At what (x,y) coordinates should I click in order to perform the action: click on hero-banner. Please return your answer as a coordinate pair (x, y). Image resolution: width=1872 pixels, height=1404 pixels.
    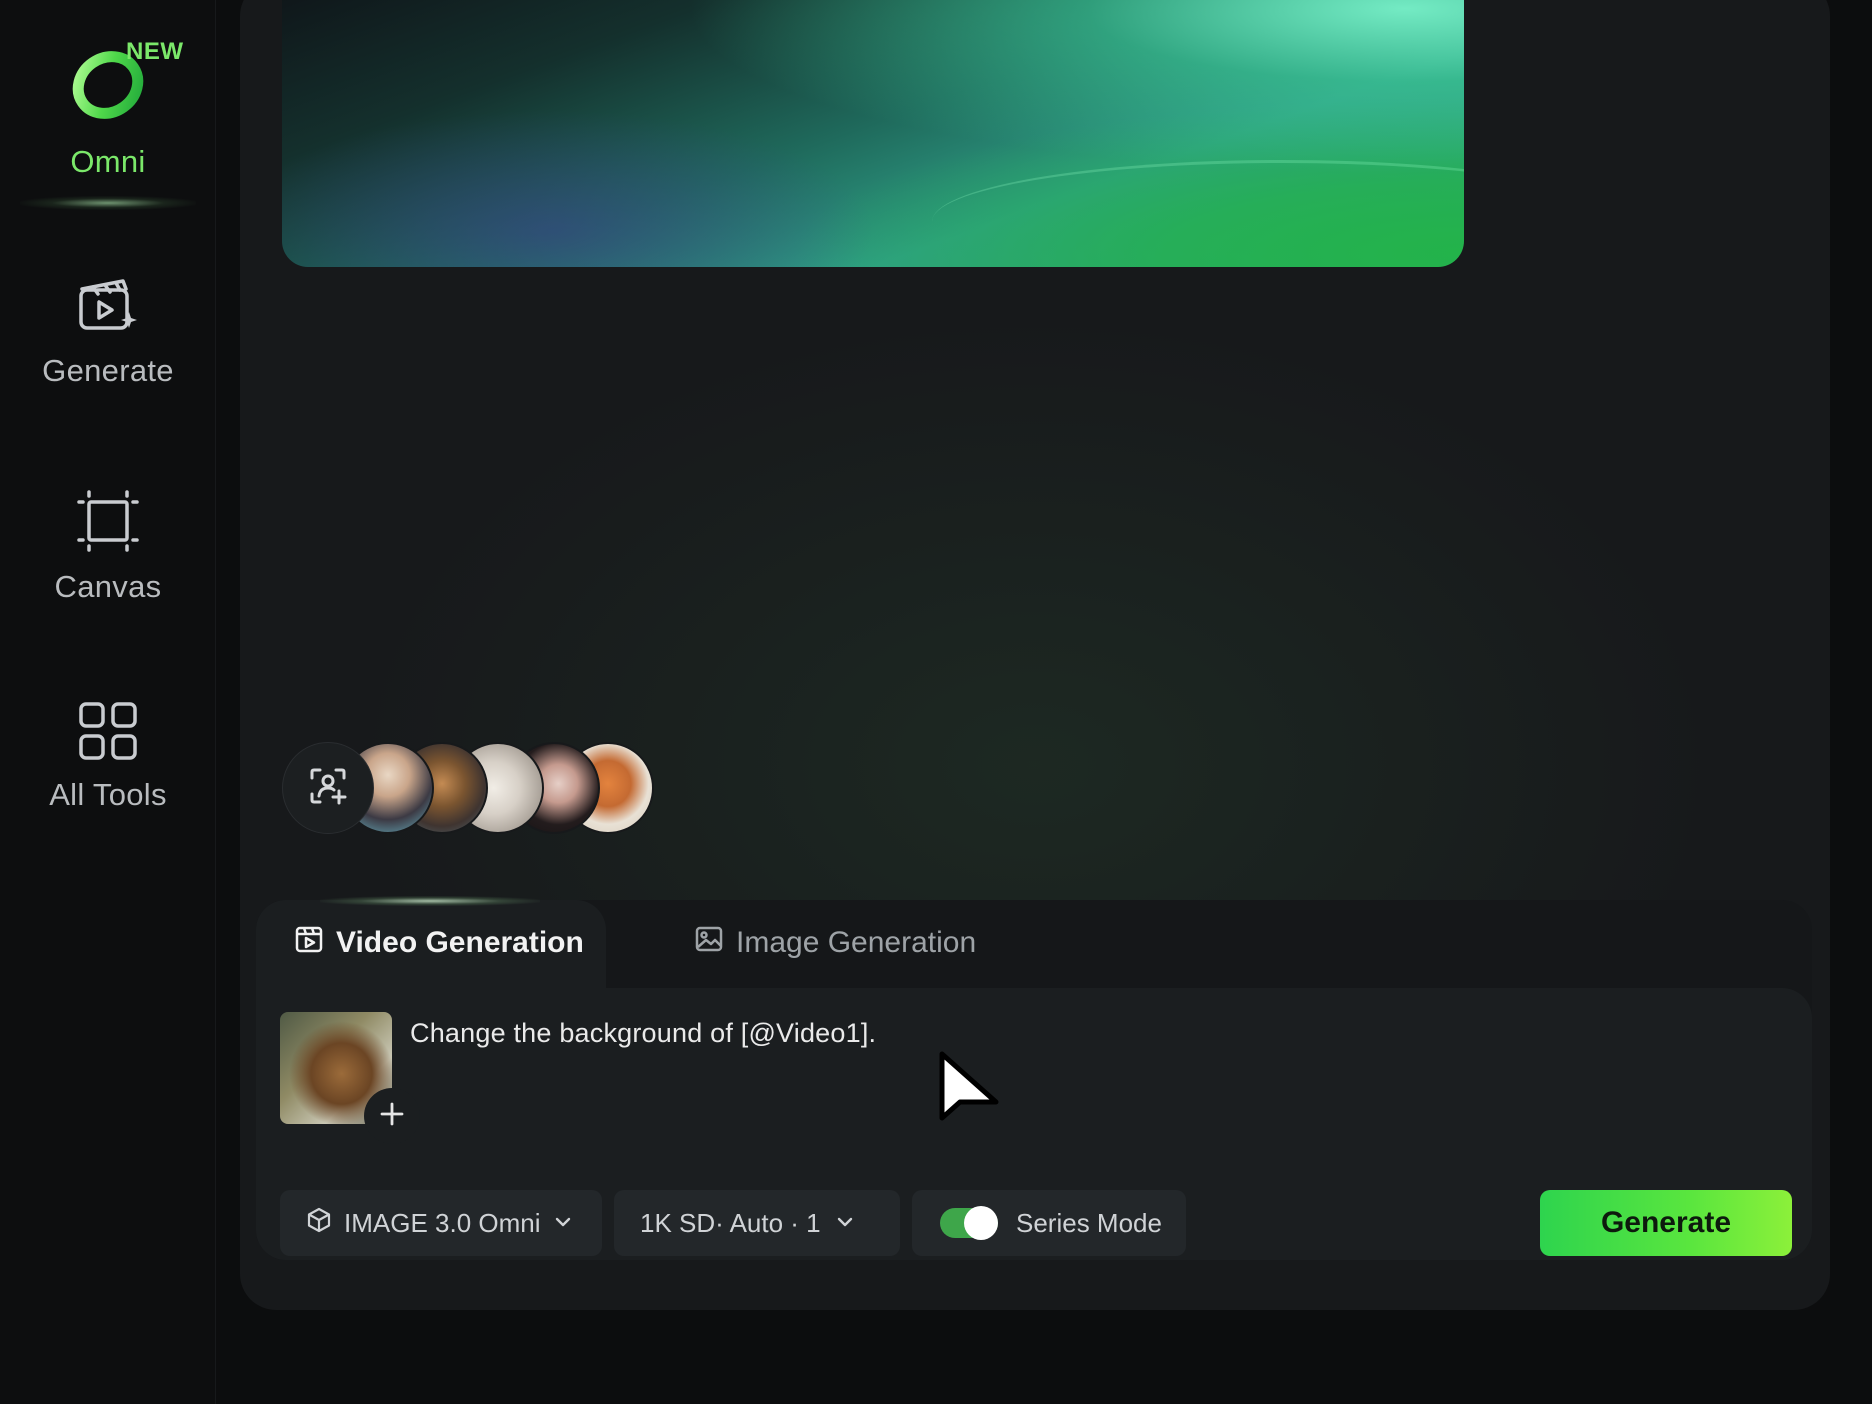
    Looking at the image, I should click on (873, 133).